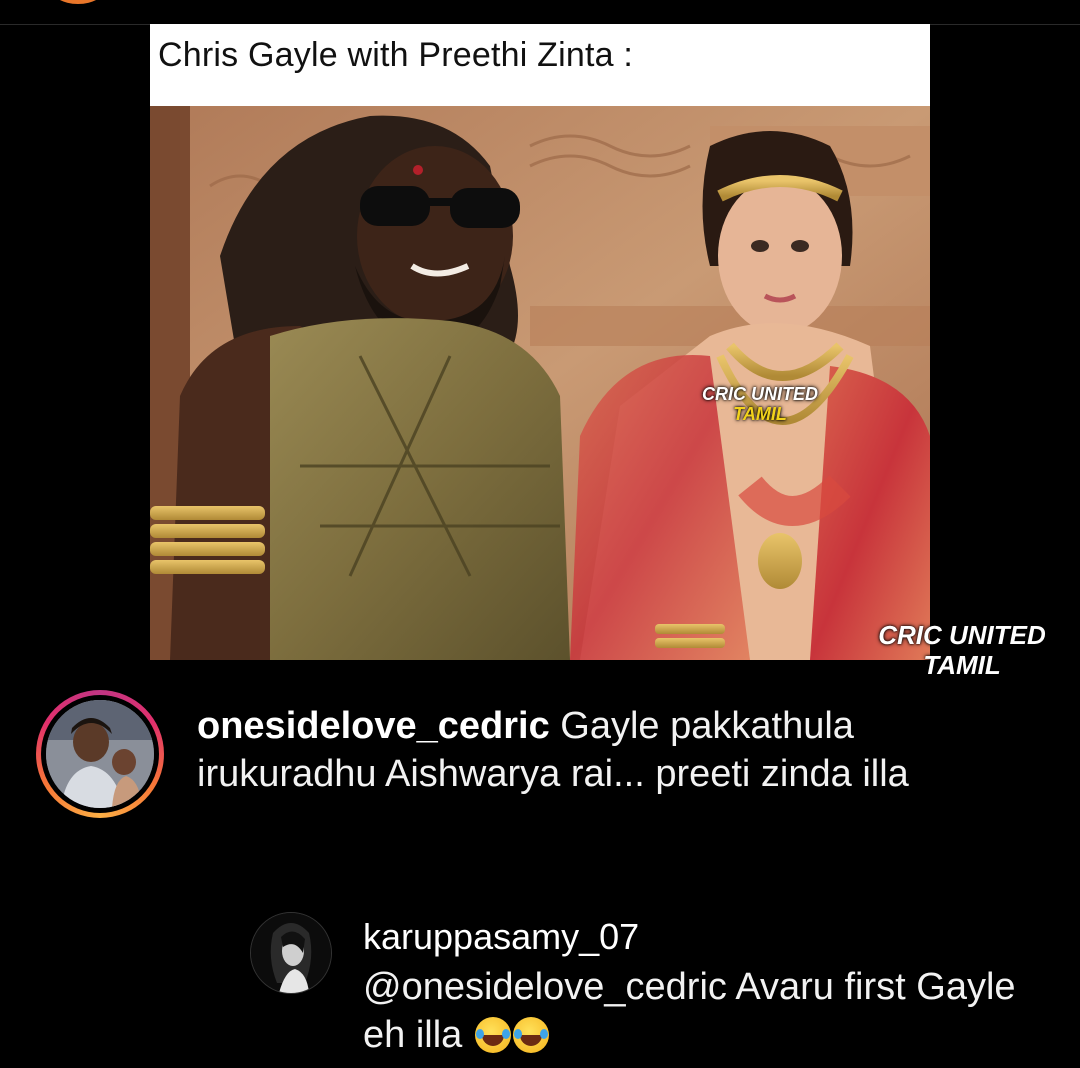  What do you see at coordinates (962, 665) in the screenshot?
I see `watermark-corner-line2: TAMIL` at bounding box center [962, 665].